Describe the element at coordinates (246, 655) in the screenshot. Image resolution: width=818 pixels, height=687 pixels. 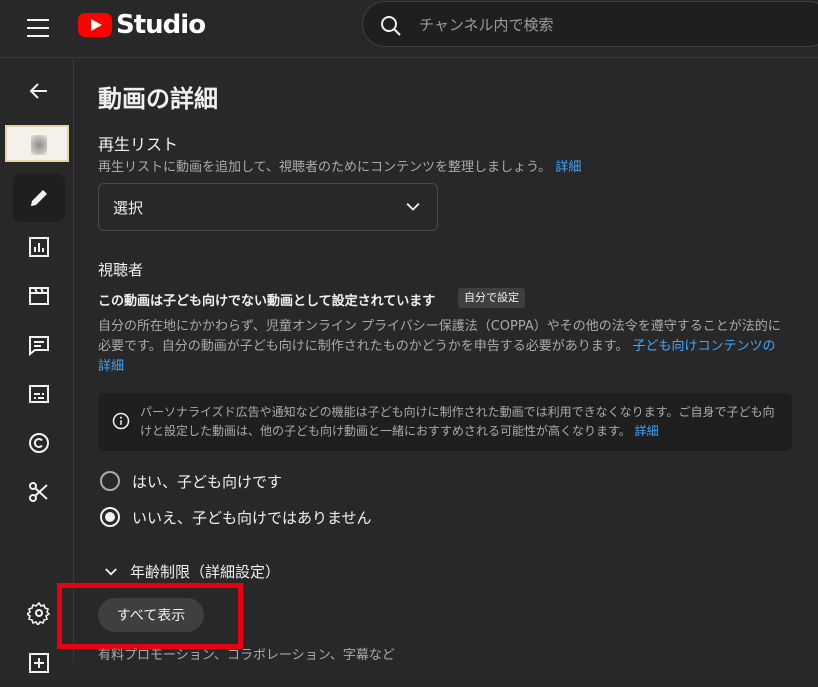
I see `more-options-description: 有料プロモーション、コラボレーション、字幕など` at that location.